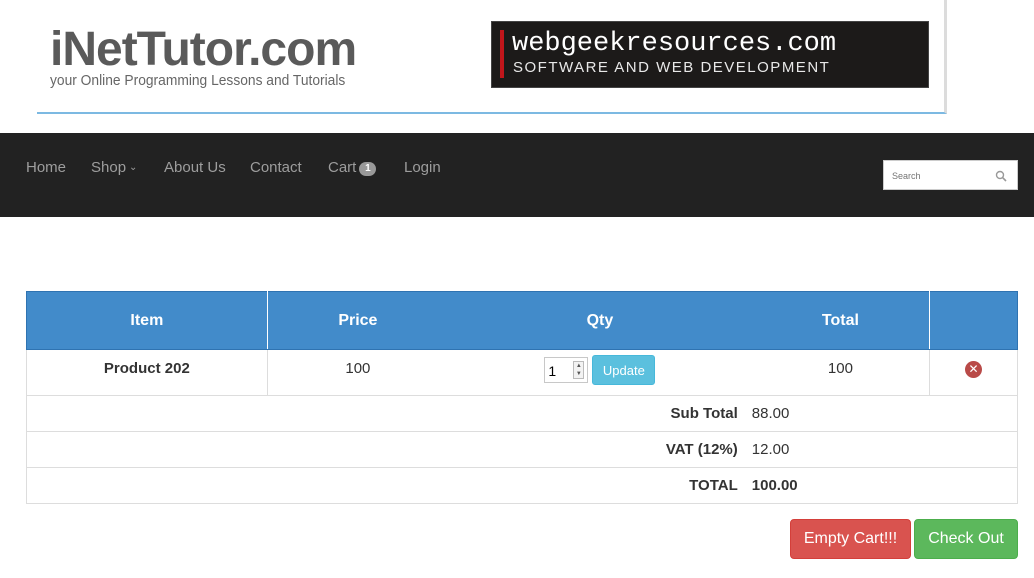 This screenshot has height=578, width=1034. Describe the element at coordinates (357, 372) in the screenshot. I see `cell-price: 100` at that location.